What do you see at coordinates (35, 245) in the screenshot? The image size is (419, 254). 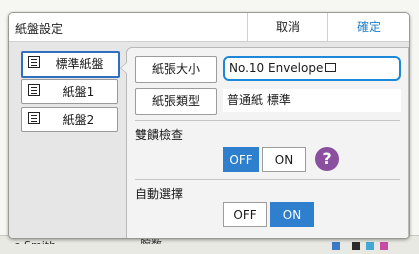 I see `background-user-name: o.Smith` at bounding box center [35, 245].